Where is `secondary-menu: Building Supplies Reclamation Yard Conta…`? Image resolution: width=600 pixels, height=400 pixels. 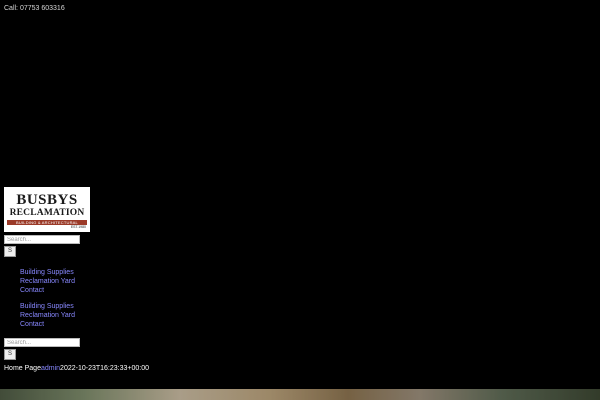 secondary-menu: Building Supplies Reclamation Yard Conta… is located at coordinates (47, 315).